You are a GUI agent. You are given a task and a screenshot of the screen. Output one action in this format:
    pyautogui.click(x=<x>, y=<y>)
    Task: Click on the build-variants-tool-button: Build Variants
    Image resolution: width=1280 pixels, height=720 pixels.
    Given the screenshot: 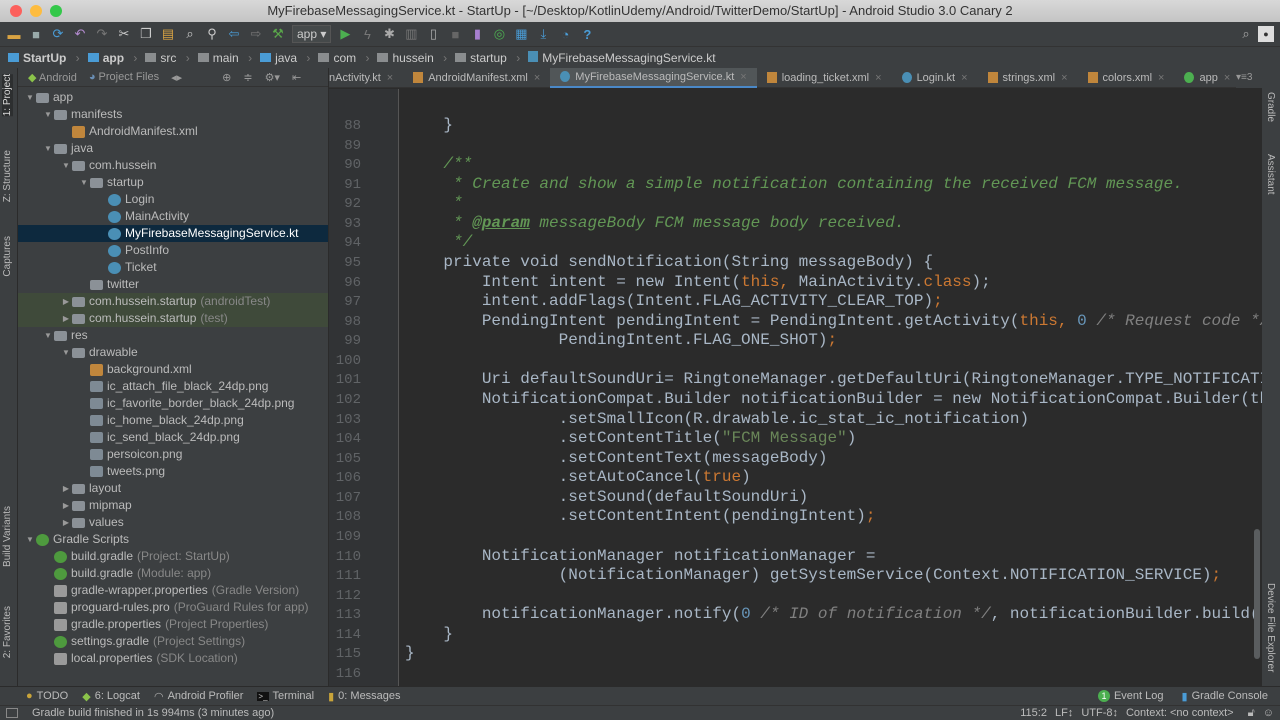 What is the action you would take?
    pyautogui.click(x=7, y=536)
    